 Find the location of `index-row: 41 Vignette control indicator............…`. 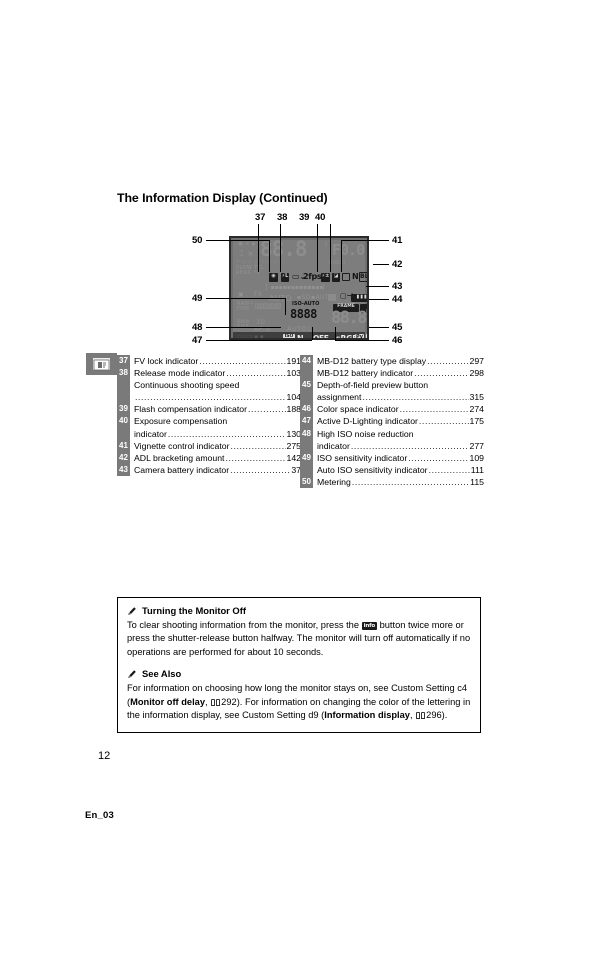

index-row: 41 Vignette control indicator............… is located at coordinates (209, 445).